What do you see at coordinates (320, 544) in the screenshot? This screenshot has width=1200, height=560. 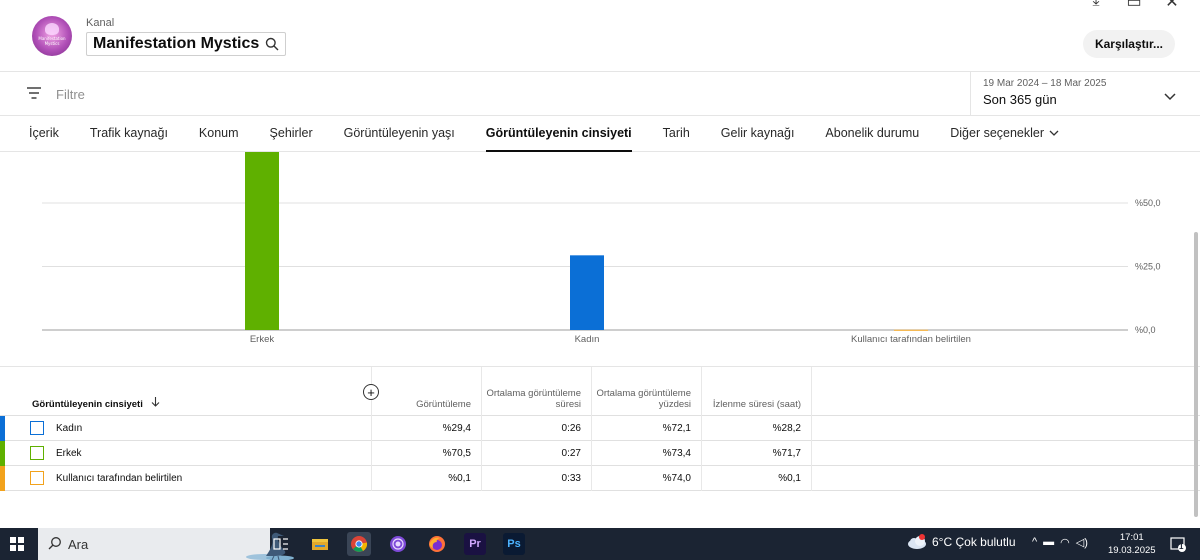 I see `file-explorer-icon` at bounding box center [320, 544].